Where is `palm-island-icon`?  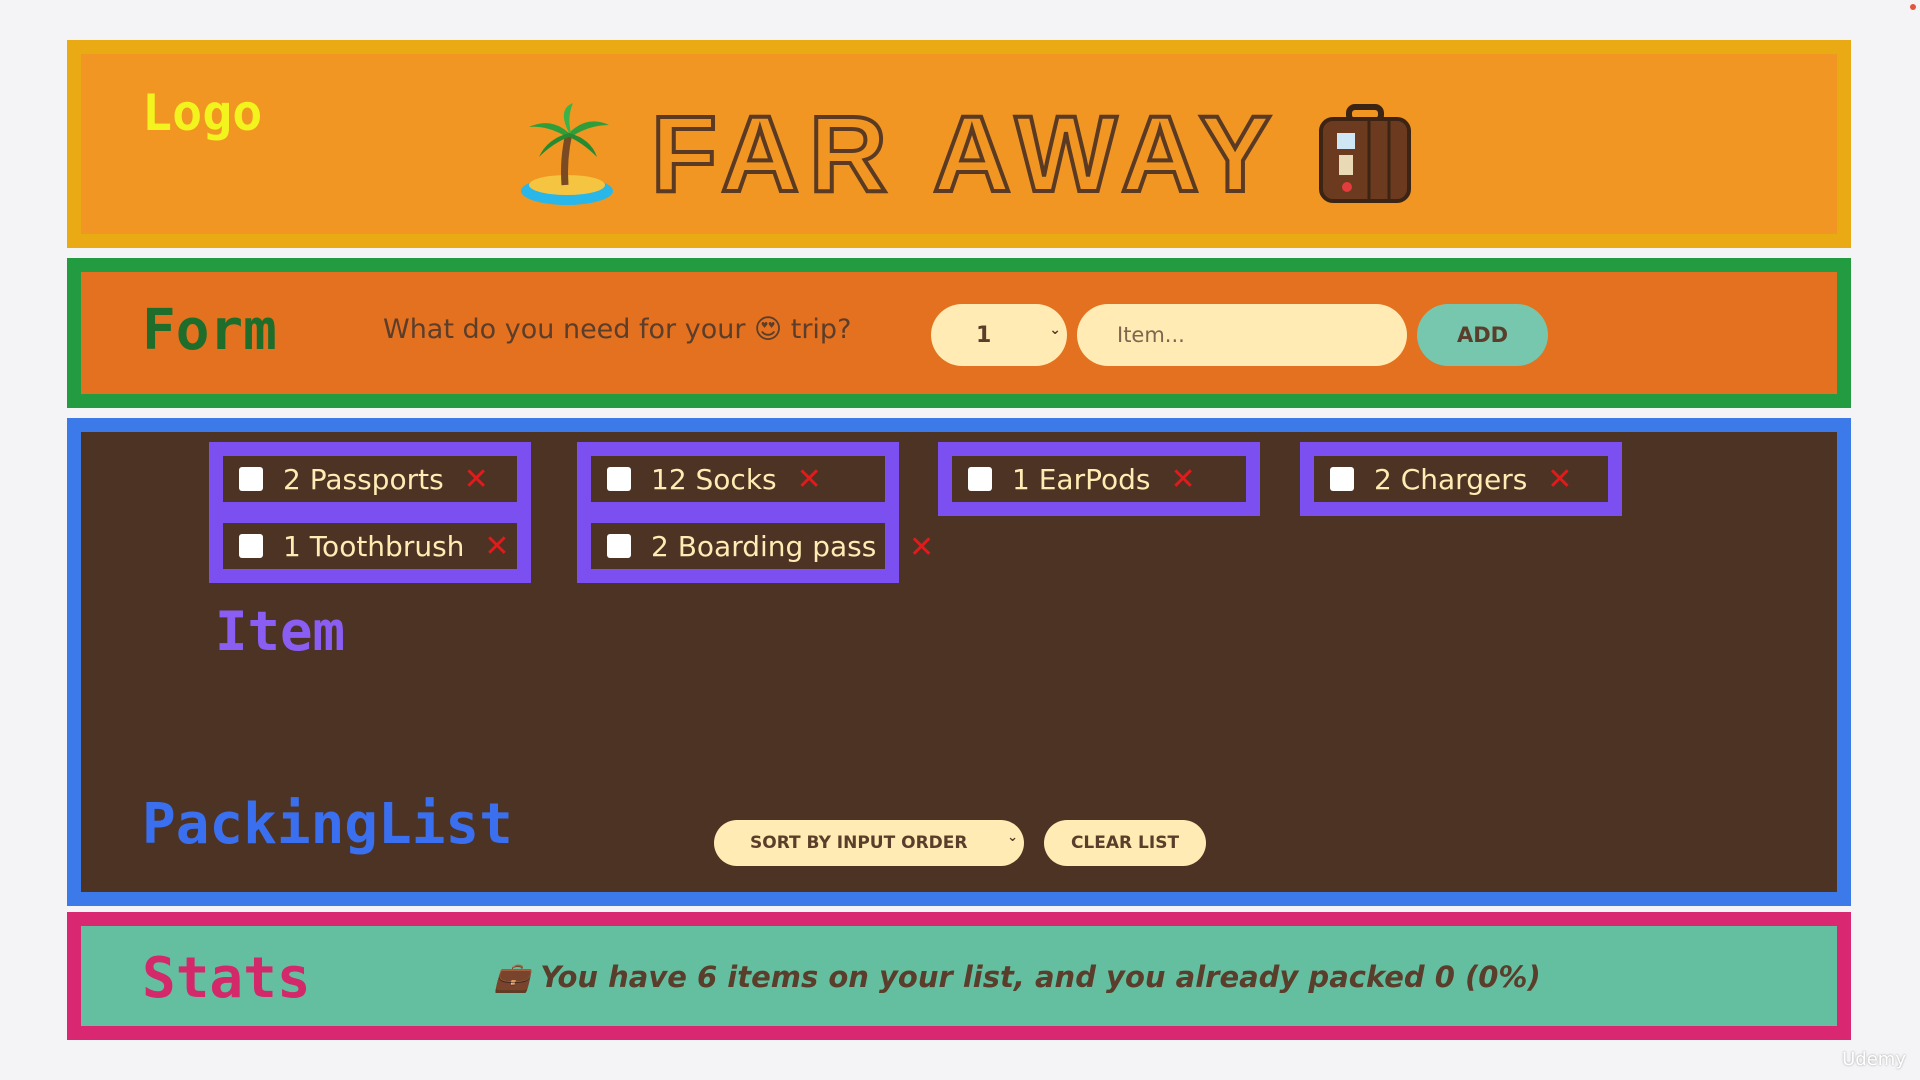 palm-island-icon is located at coordinates (567, 154).